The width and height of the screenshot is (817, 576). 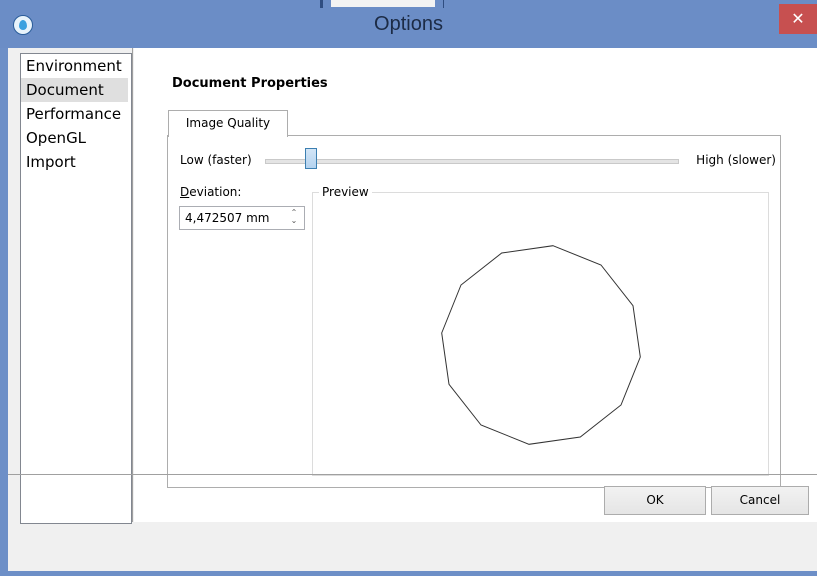 I want to click on sidebar-item-document: Document, so click(x=74, y=90).